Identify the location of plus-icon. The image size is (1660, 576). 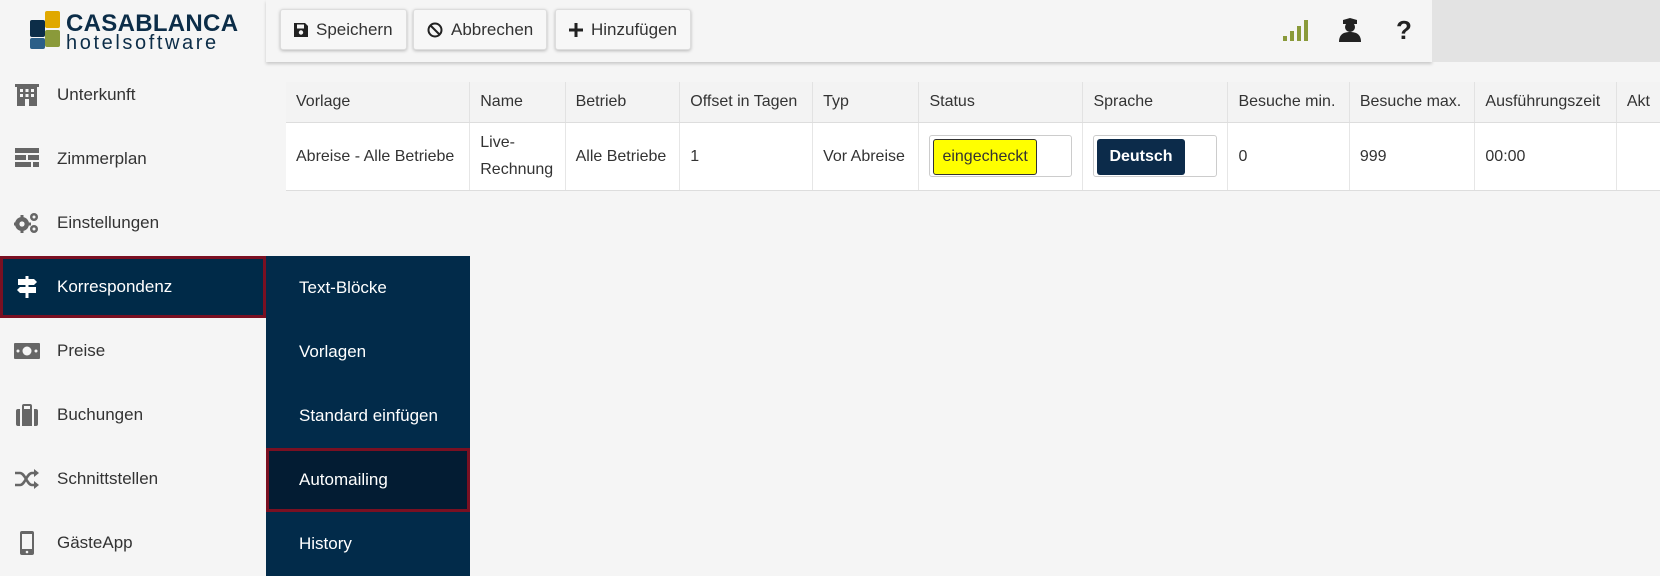
(576, 29).